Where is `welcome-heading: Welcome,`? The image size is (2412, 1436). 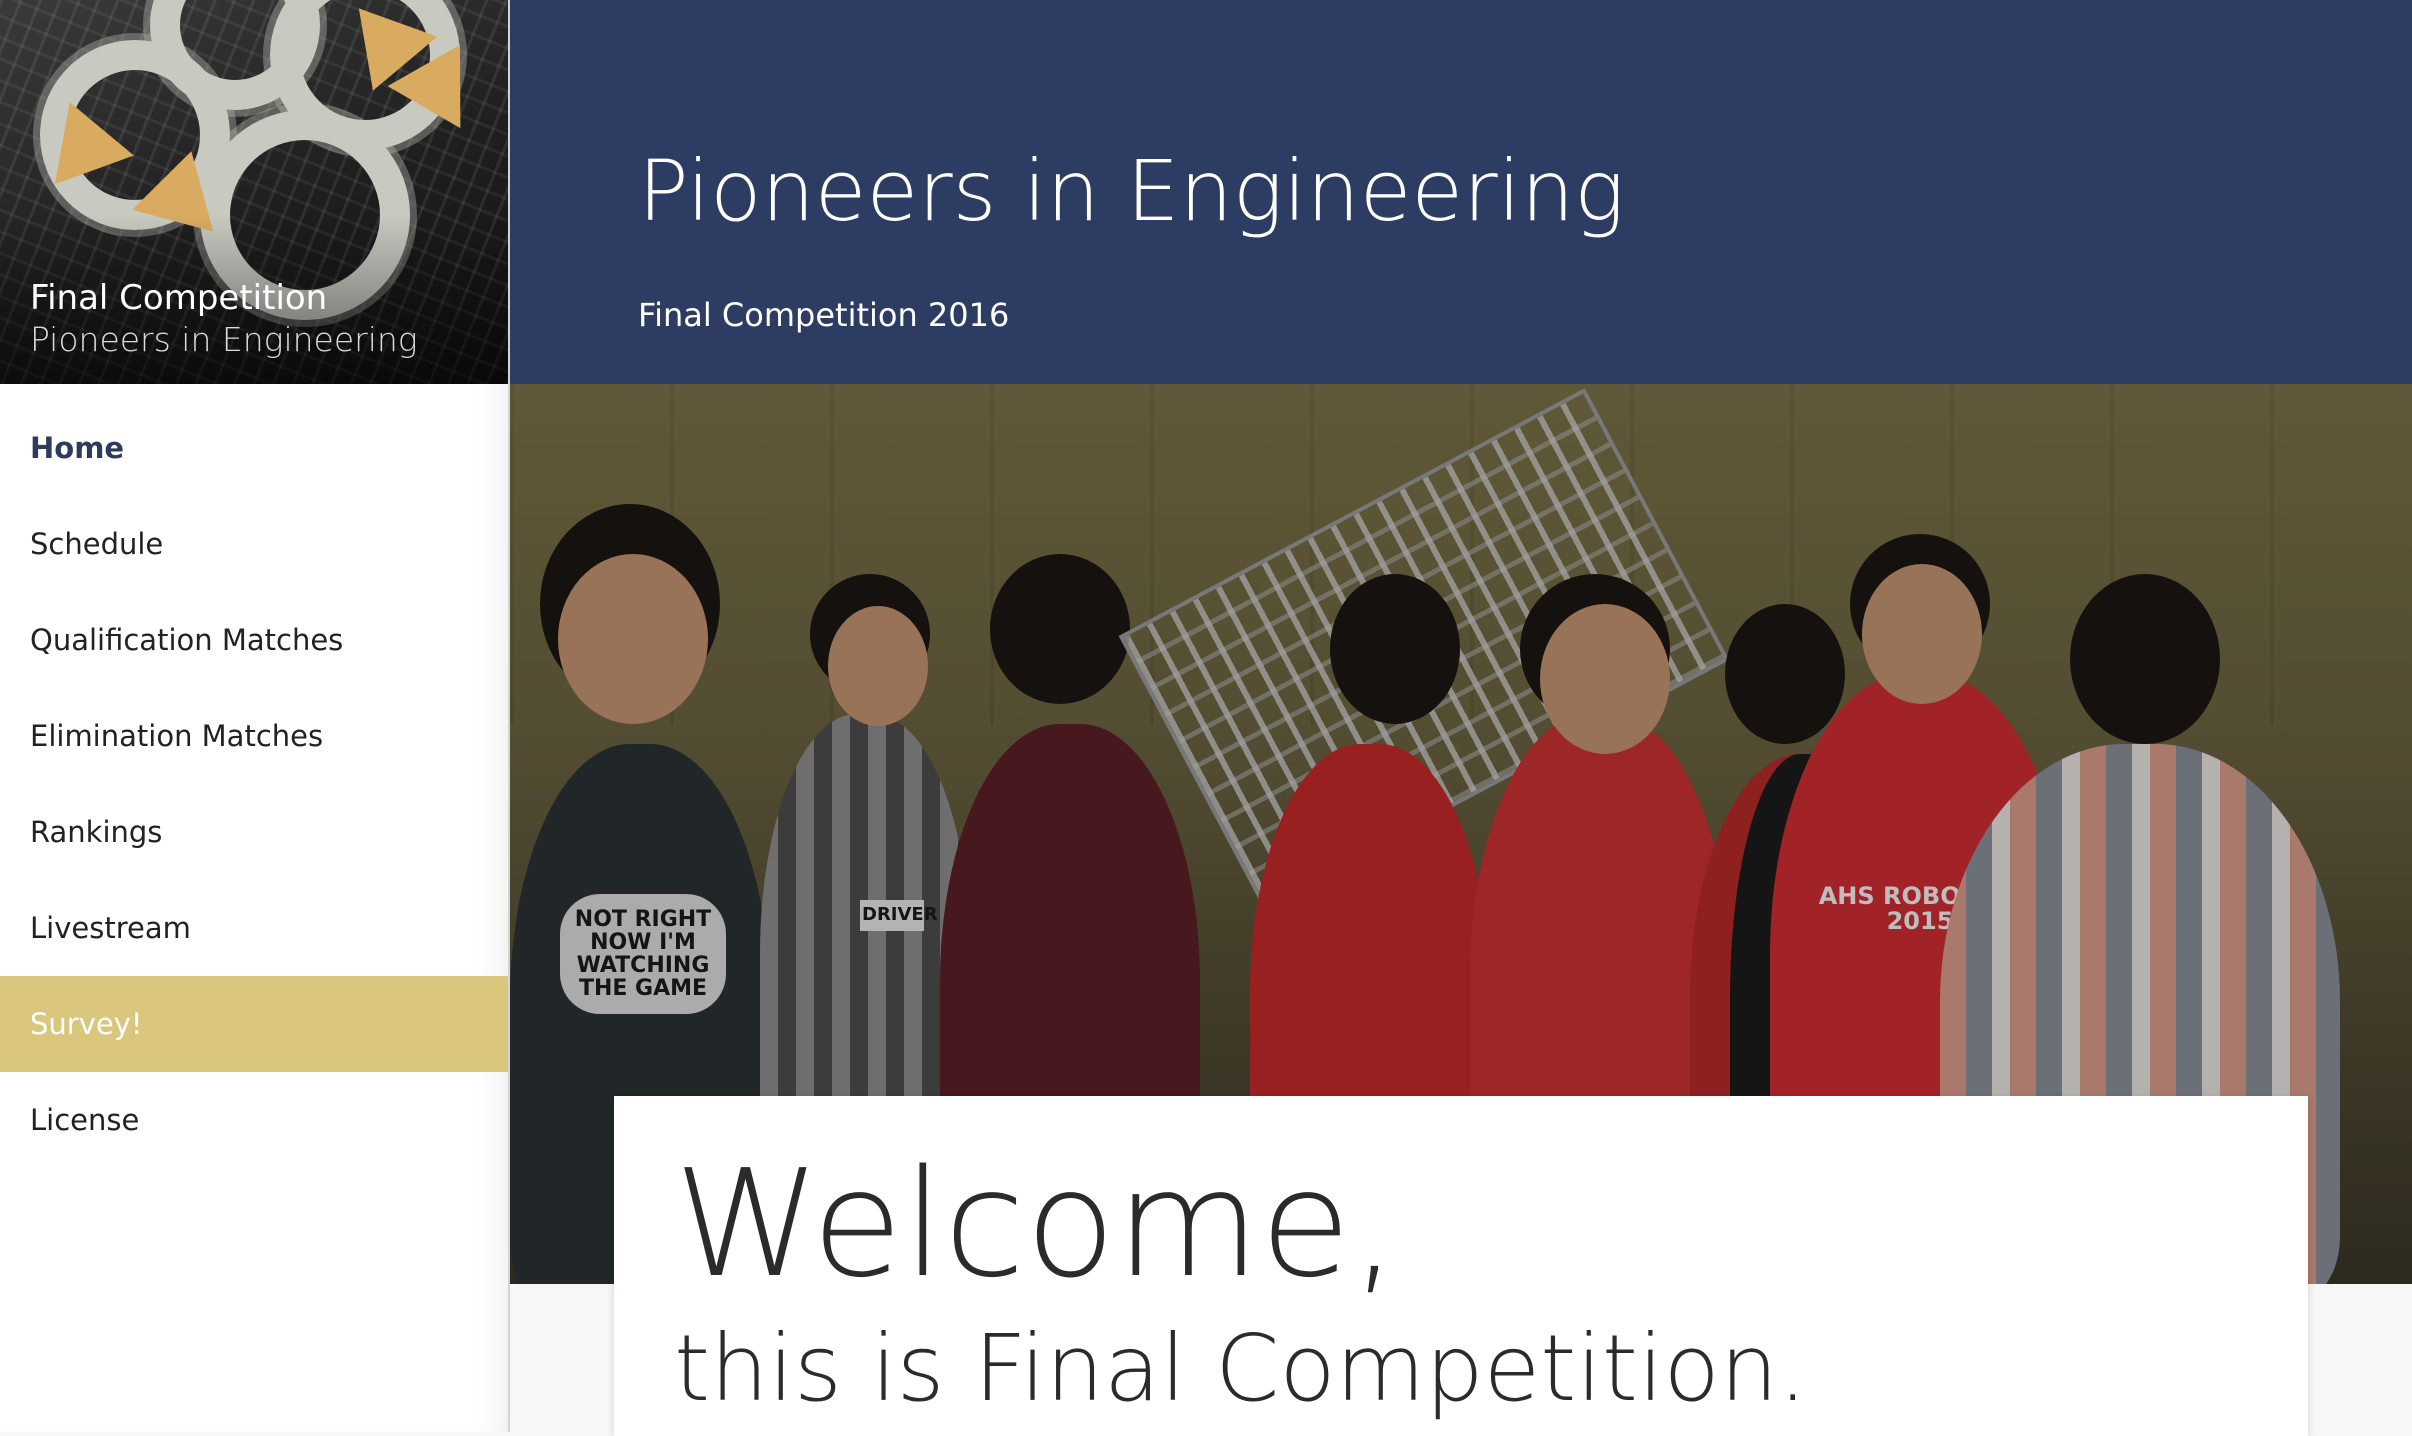 welcome-heading: Welcome, is located at coordinates (1036, 1224).